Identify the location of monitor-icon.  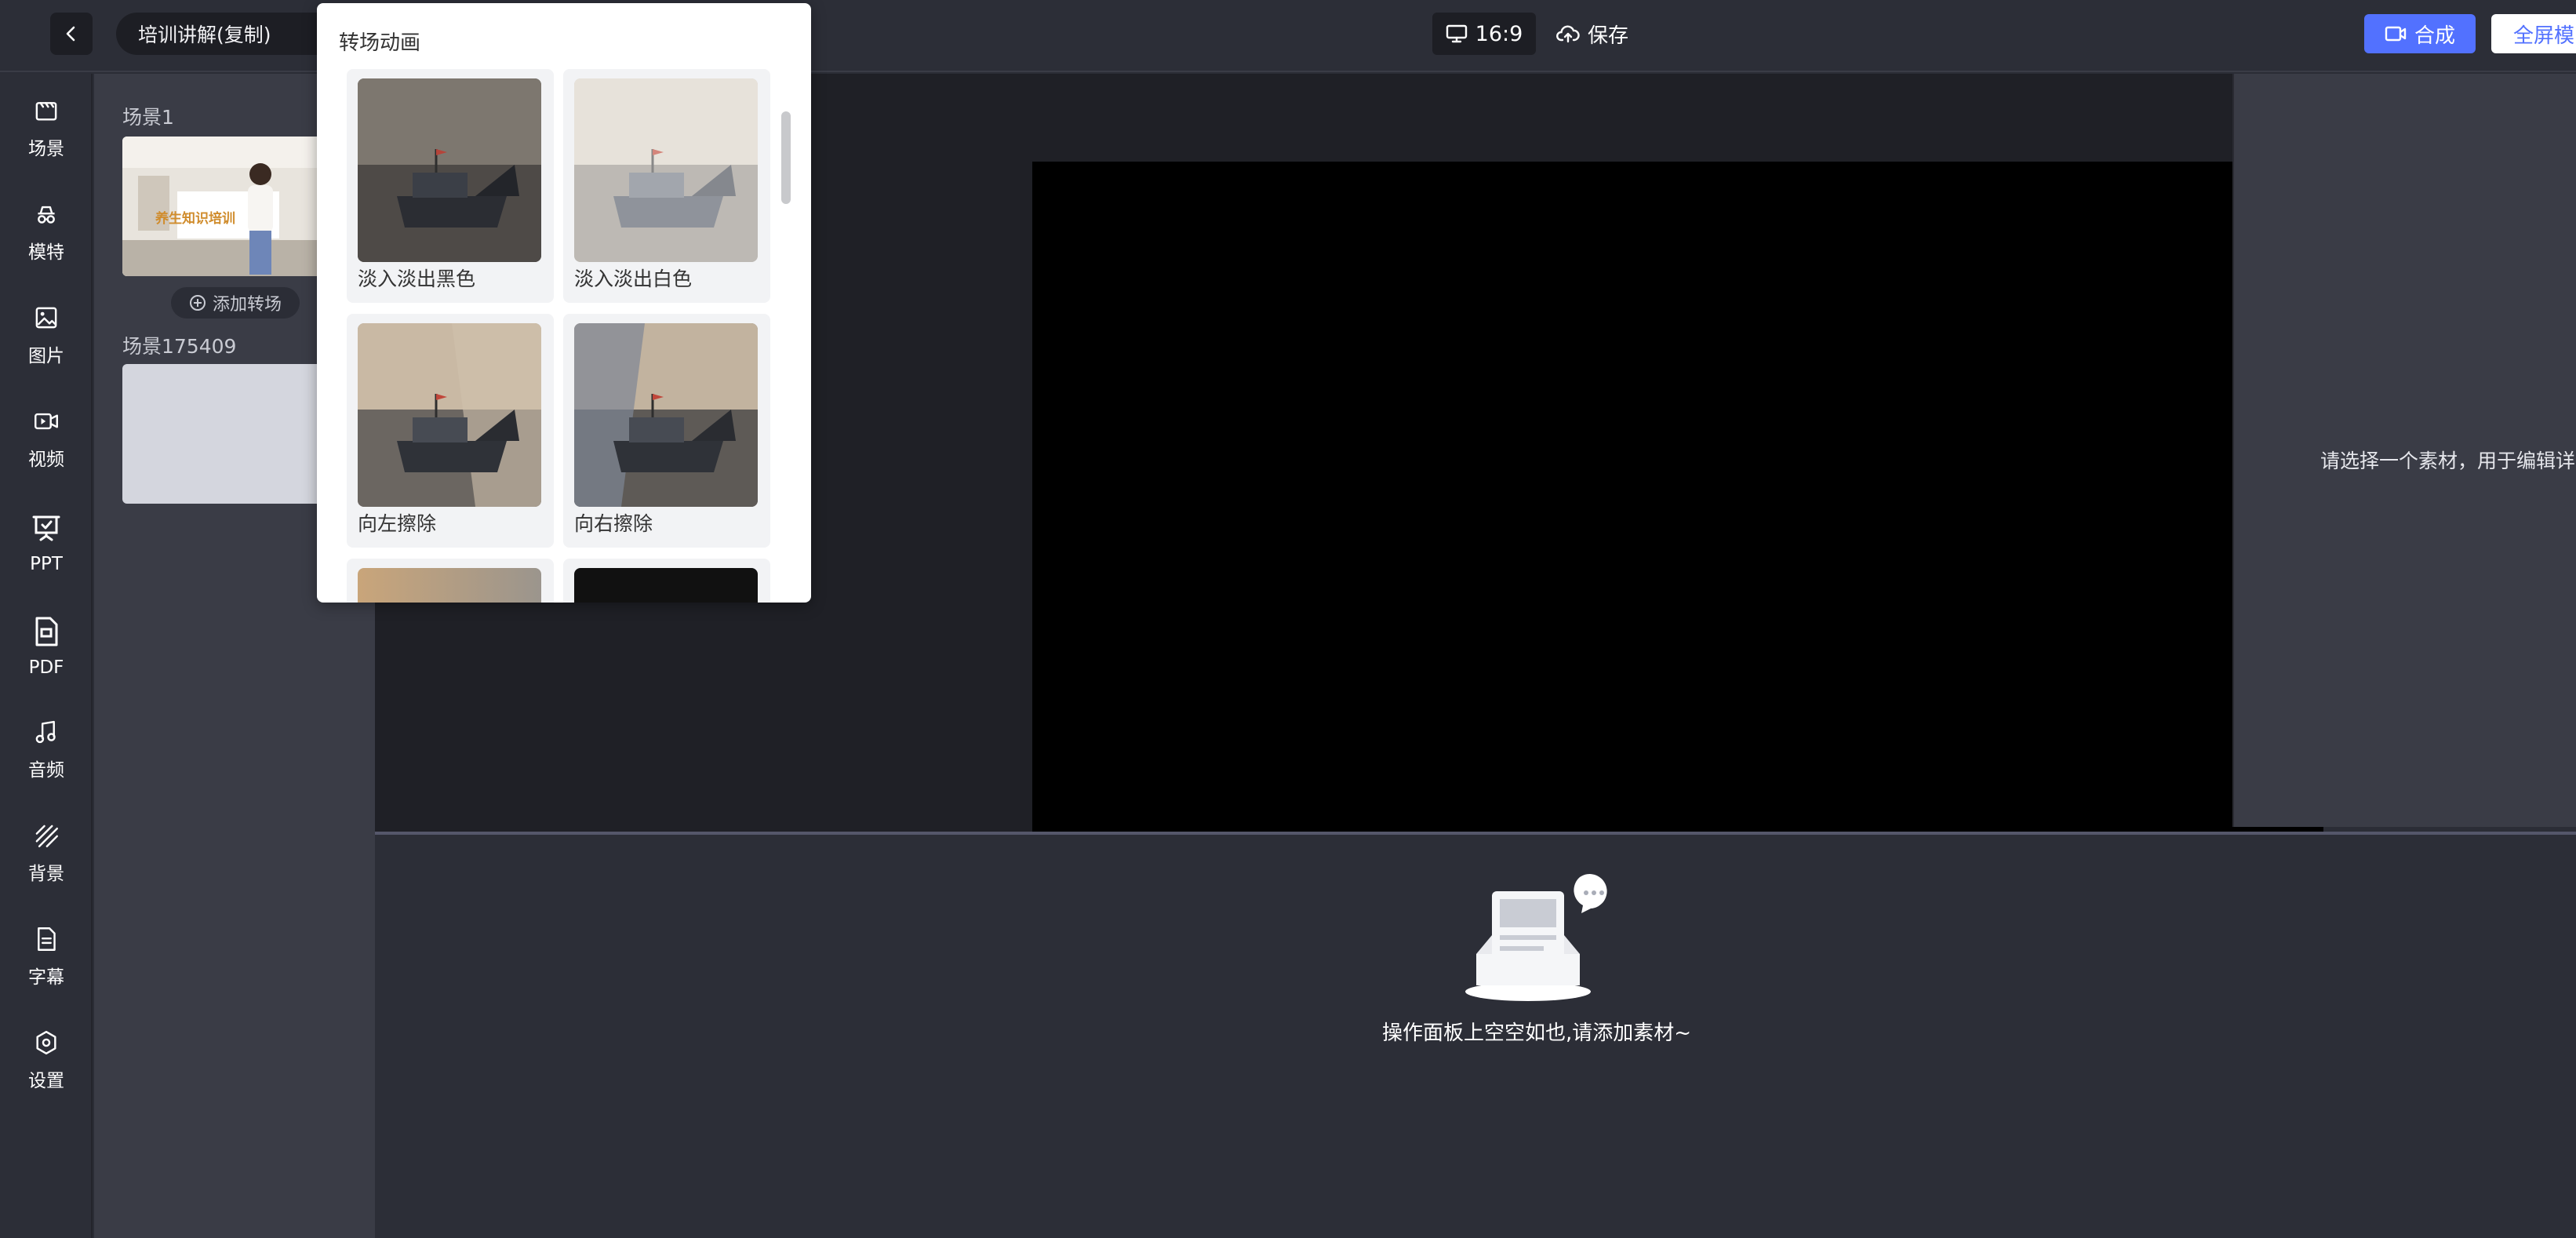
(1456, 33).